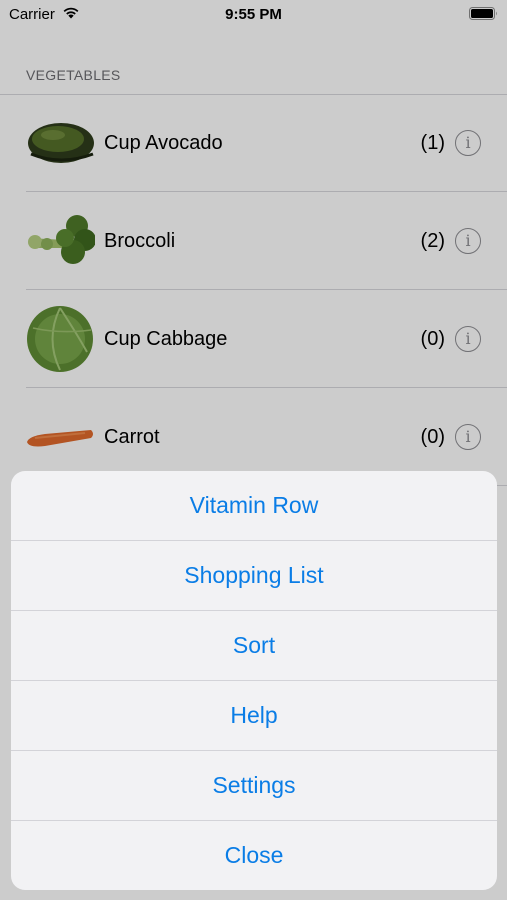  I want to click on vitamin-row-button: Vitamin Row, so click(254, 506).